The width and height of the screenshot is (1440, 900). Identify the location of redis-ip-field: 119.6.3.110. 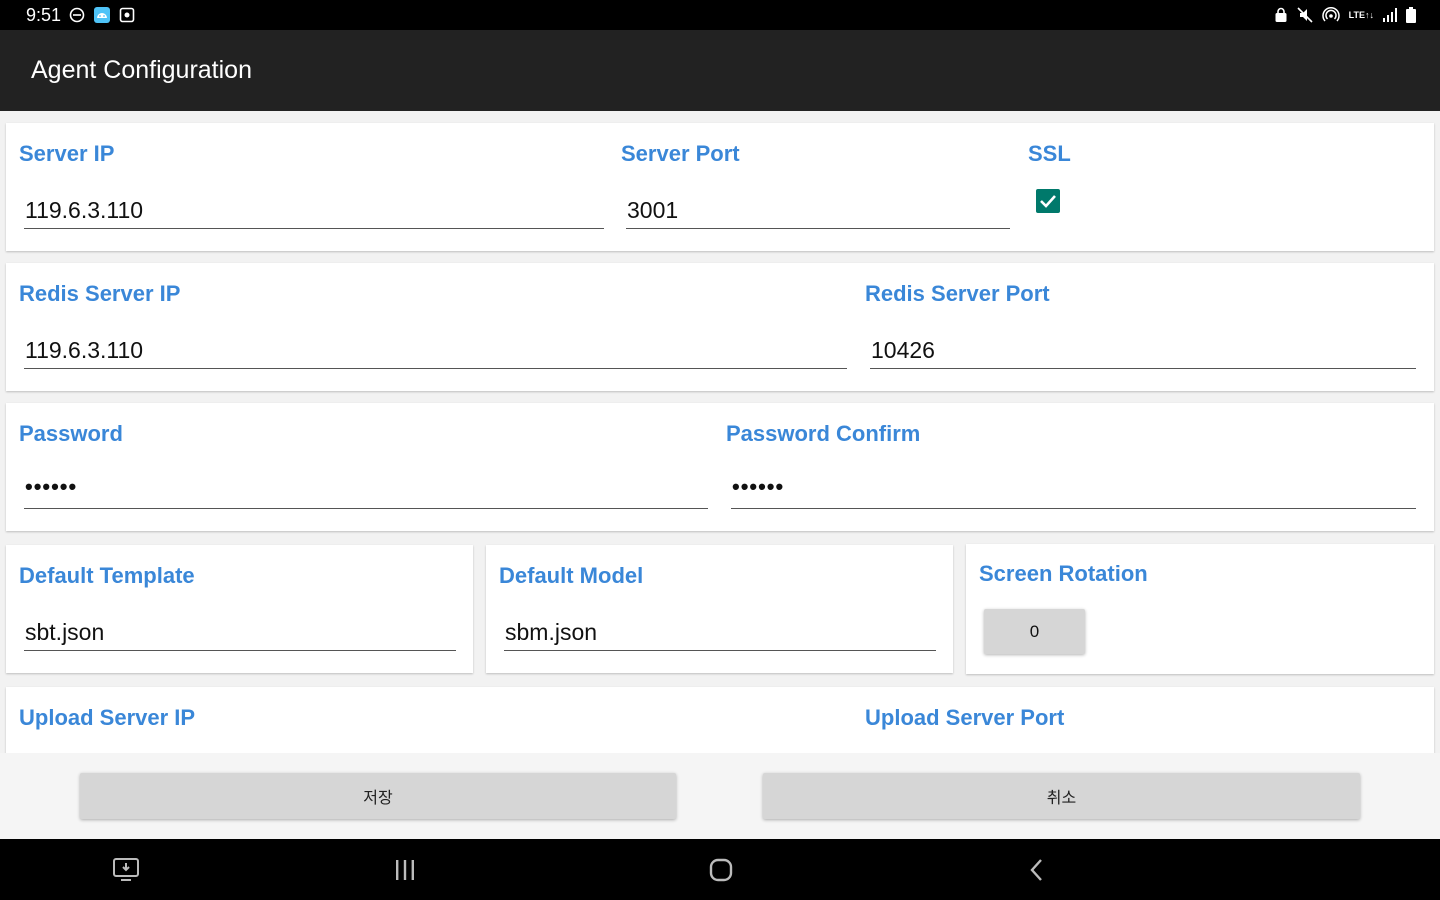
(435, 350).